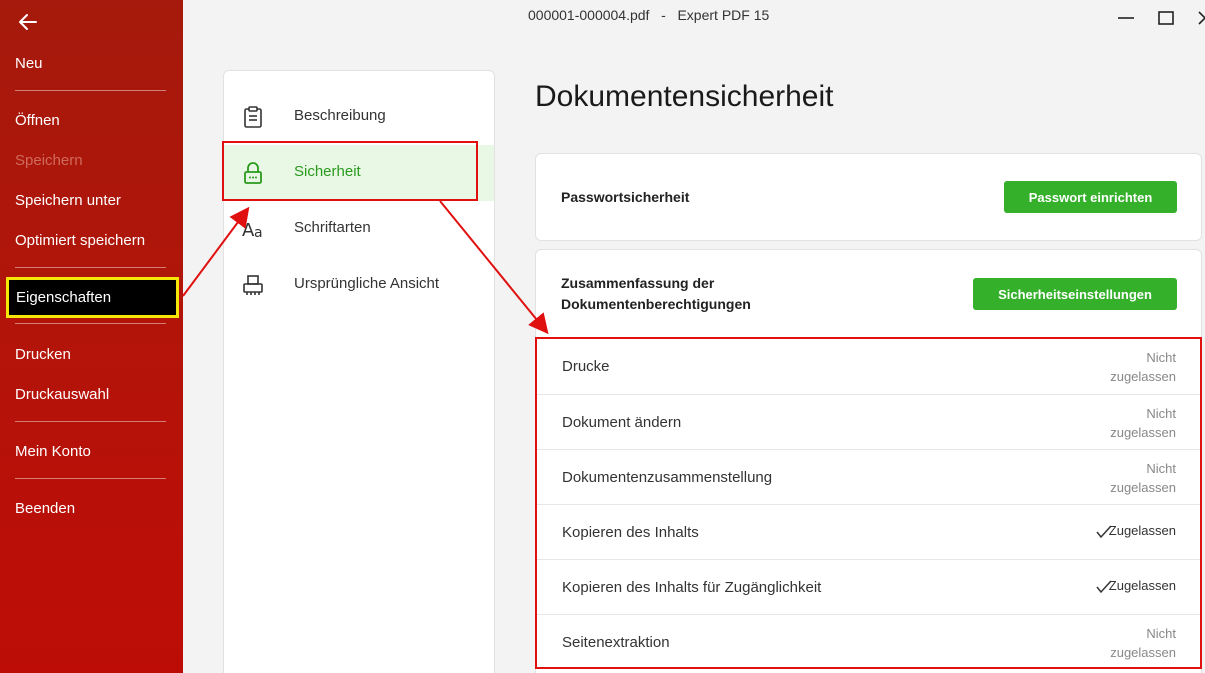 This screenshot has width=1205, height=673. What do you see at coordinates (367, 283) in the screenshot?
I see `nav-label: Ursprüngliche Ansicht` at bounding box center [367, 283].